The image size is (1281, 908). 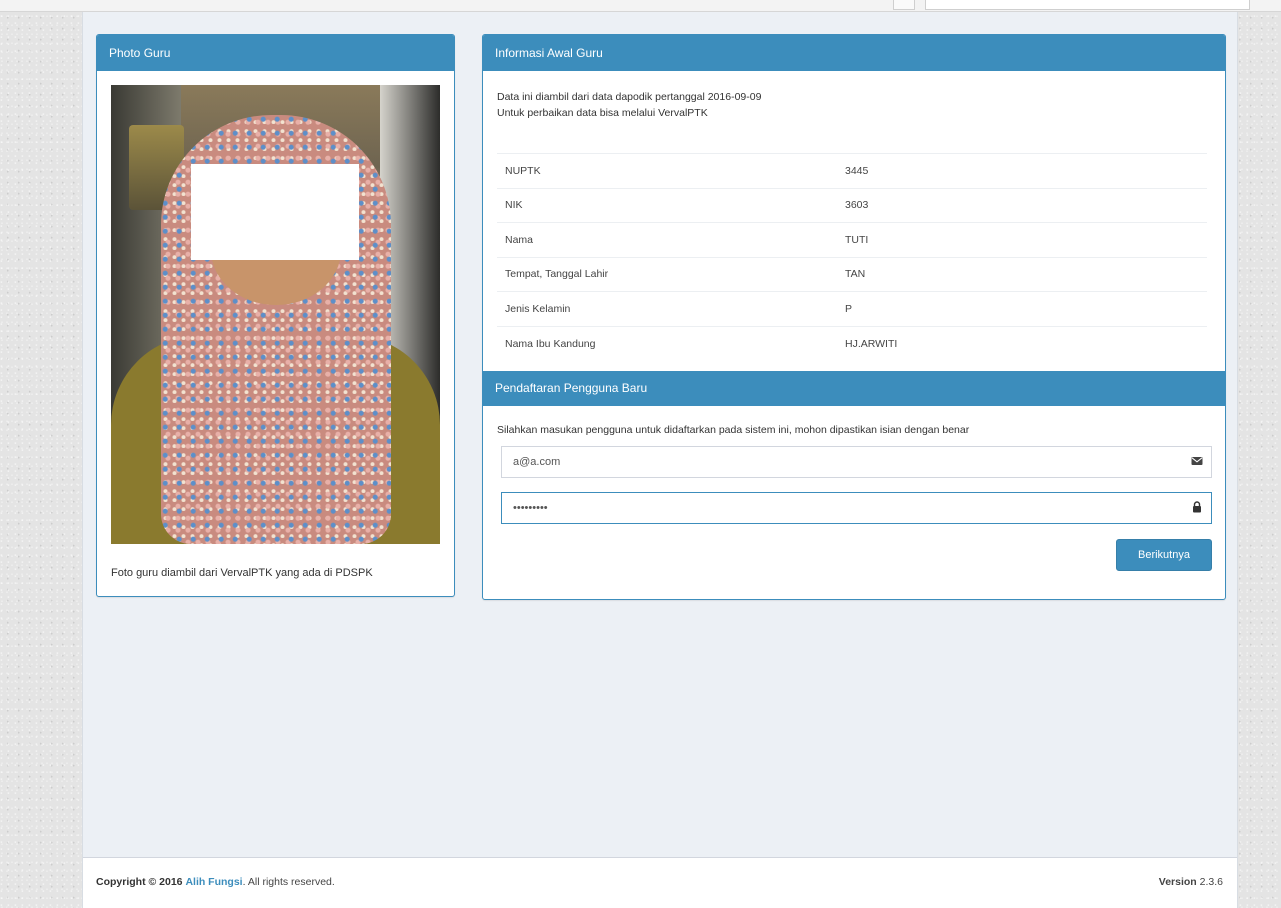 What do you see at coordinates (854, 53) in the screenshot?
I see `info-box-title: Informasi Awal Guru` at bounding box center [854, 53].